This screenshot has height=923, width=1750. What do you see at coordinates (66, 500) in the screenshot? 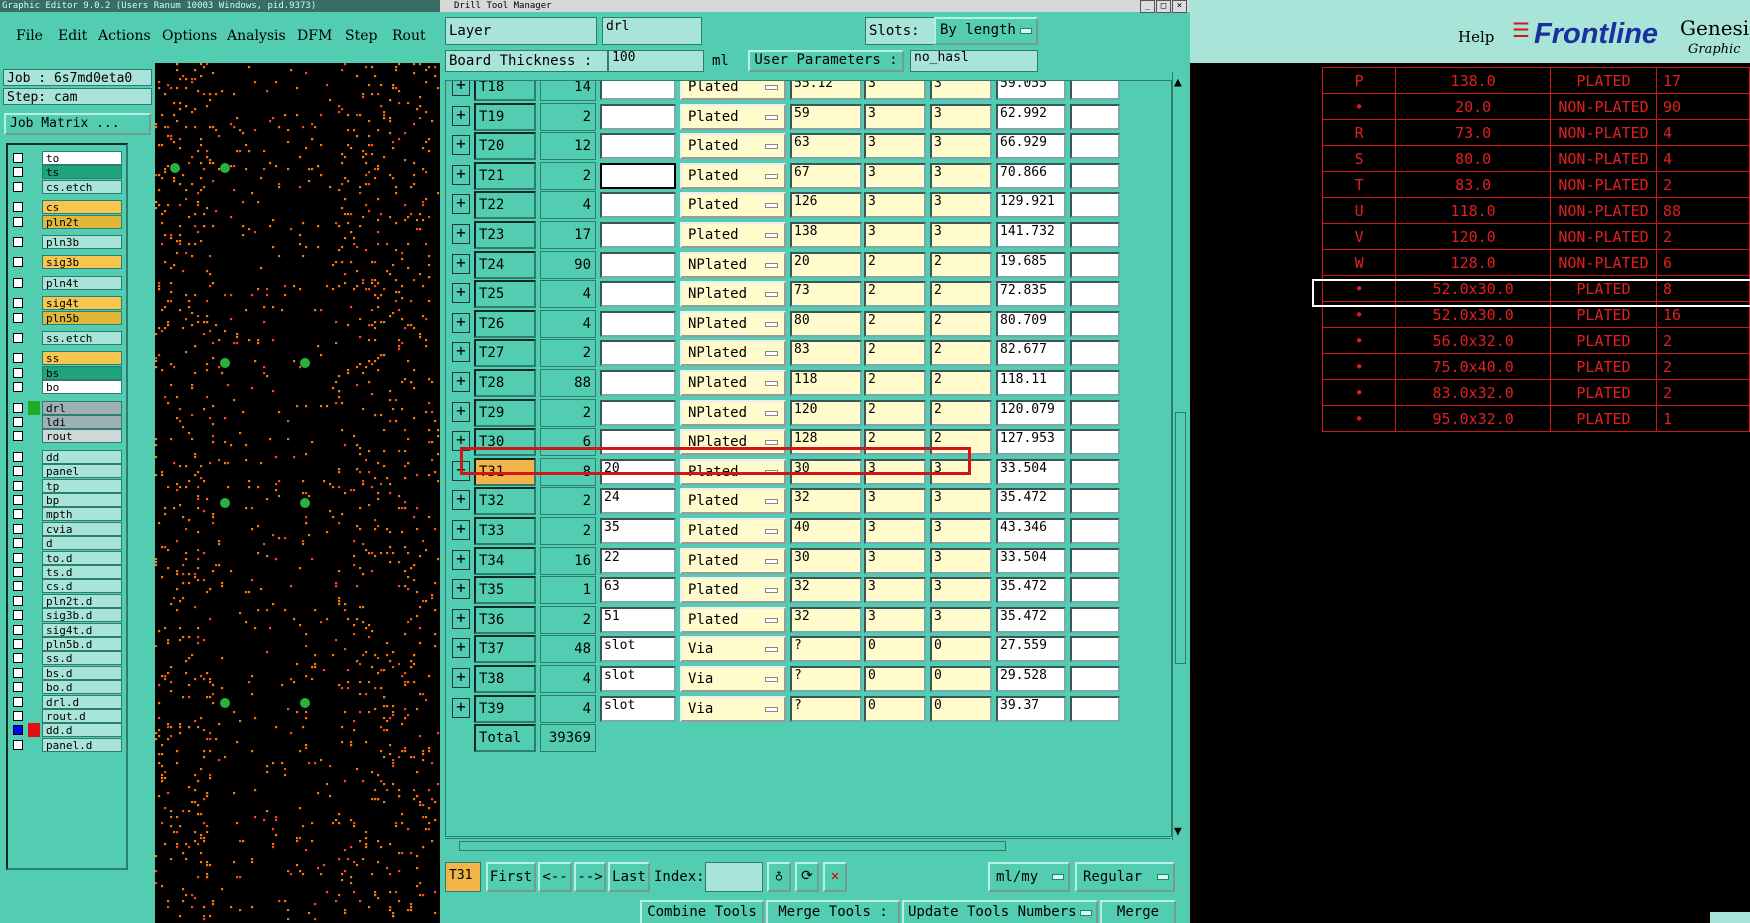
I see `layer-row-bp: bp` at bounding box center [66, 500].